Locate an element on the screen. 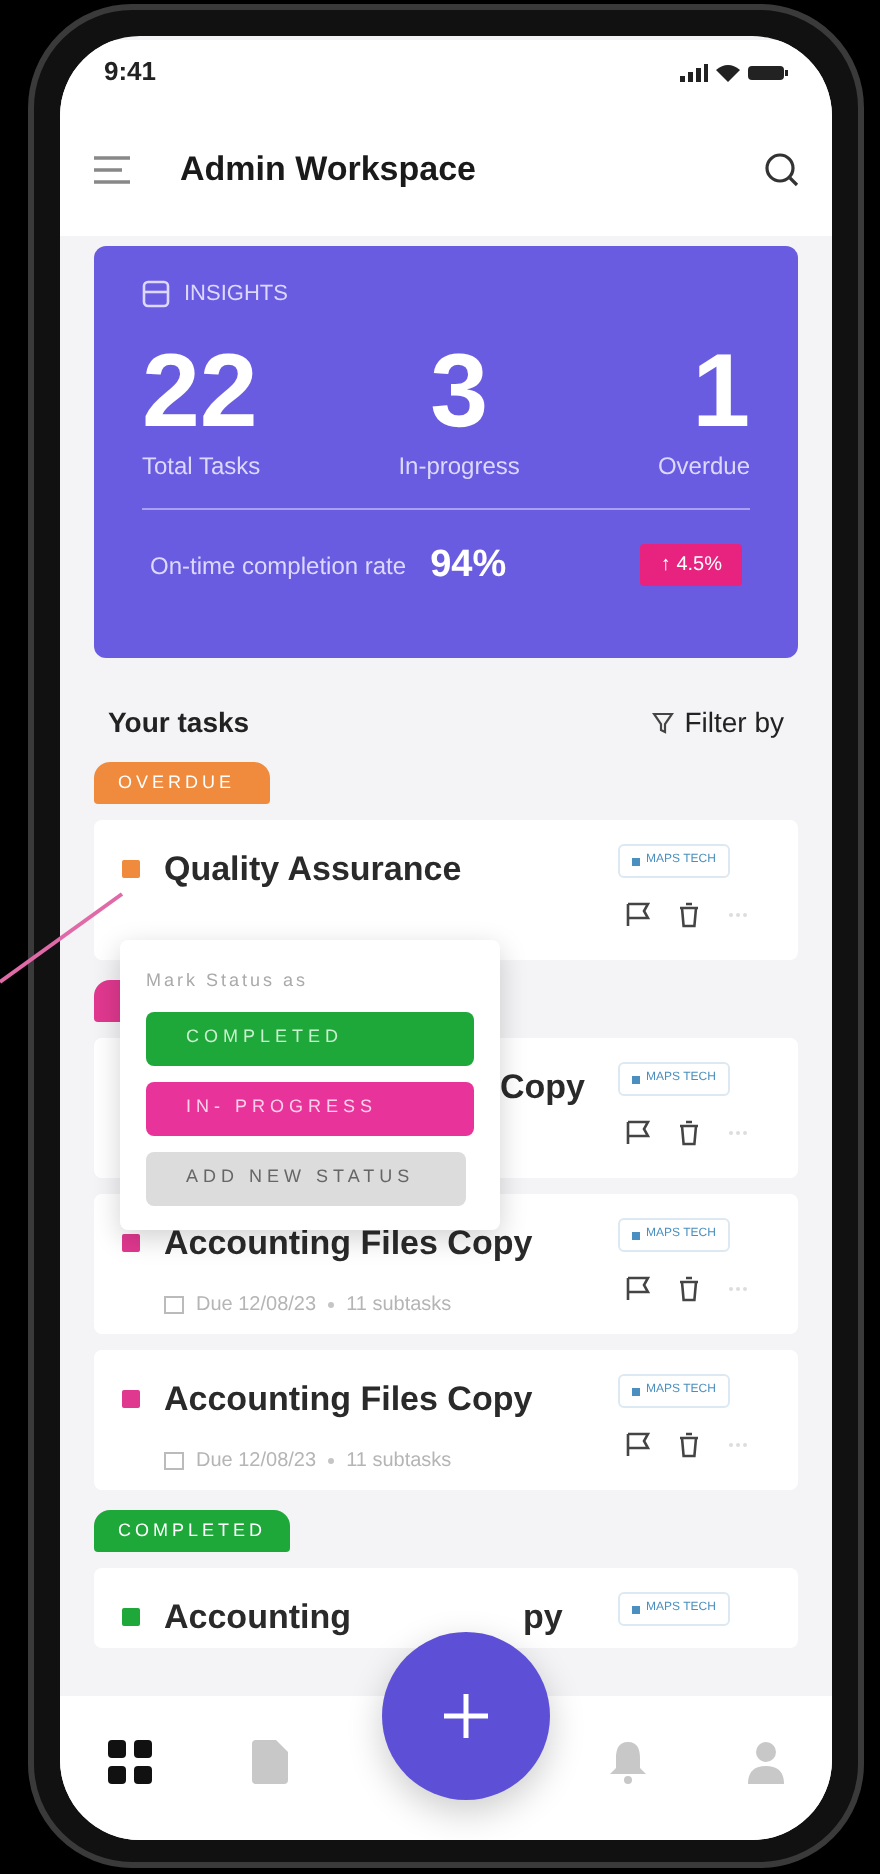 This screenshot has height=1874, width=880. status-option: ADD NEW STATUS is located at coordinates (306, 1178).